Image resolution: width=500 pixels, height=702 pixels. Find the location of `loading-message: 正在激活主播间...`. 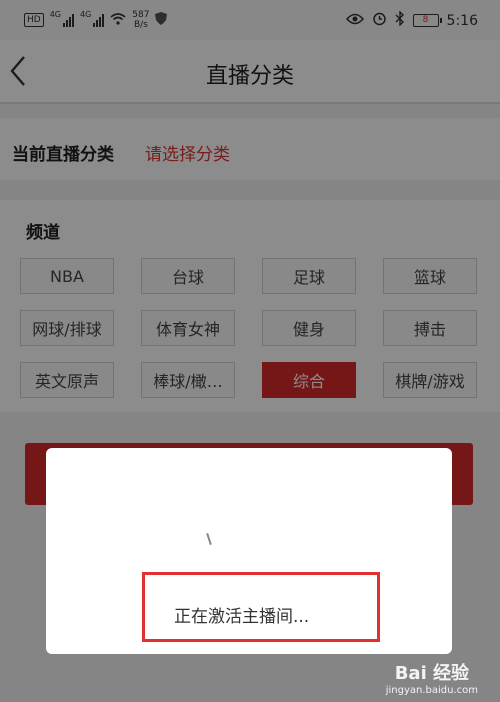

loading-message: 正在激活主播间... is located at coordinates (242, 617).